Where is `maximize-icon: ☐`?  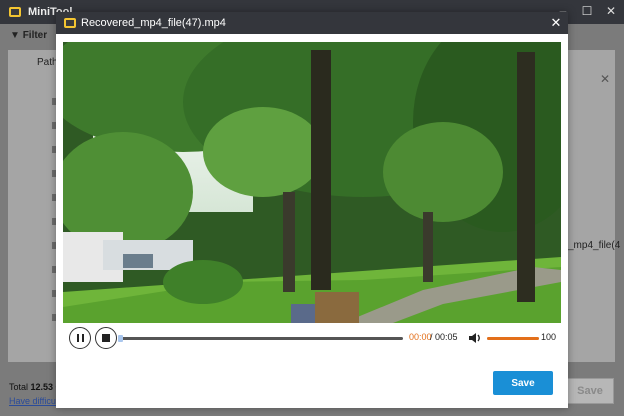 maximize-icon: ☐ is located at coordinates (587, 11).